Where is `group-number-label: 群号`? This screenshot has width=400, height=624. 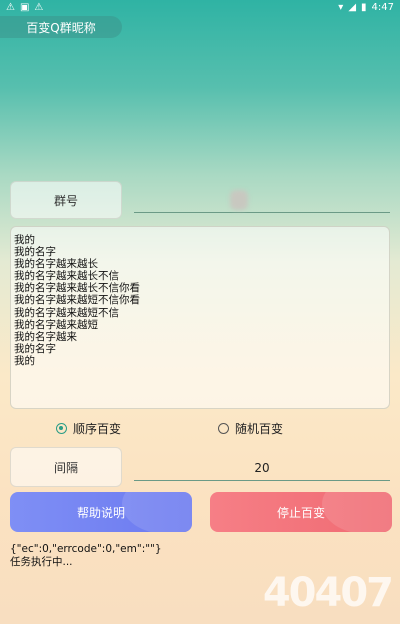
group-number-label: 群号 is located at coordinates (66, 200).